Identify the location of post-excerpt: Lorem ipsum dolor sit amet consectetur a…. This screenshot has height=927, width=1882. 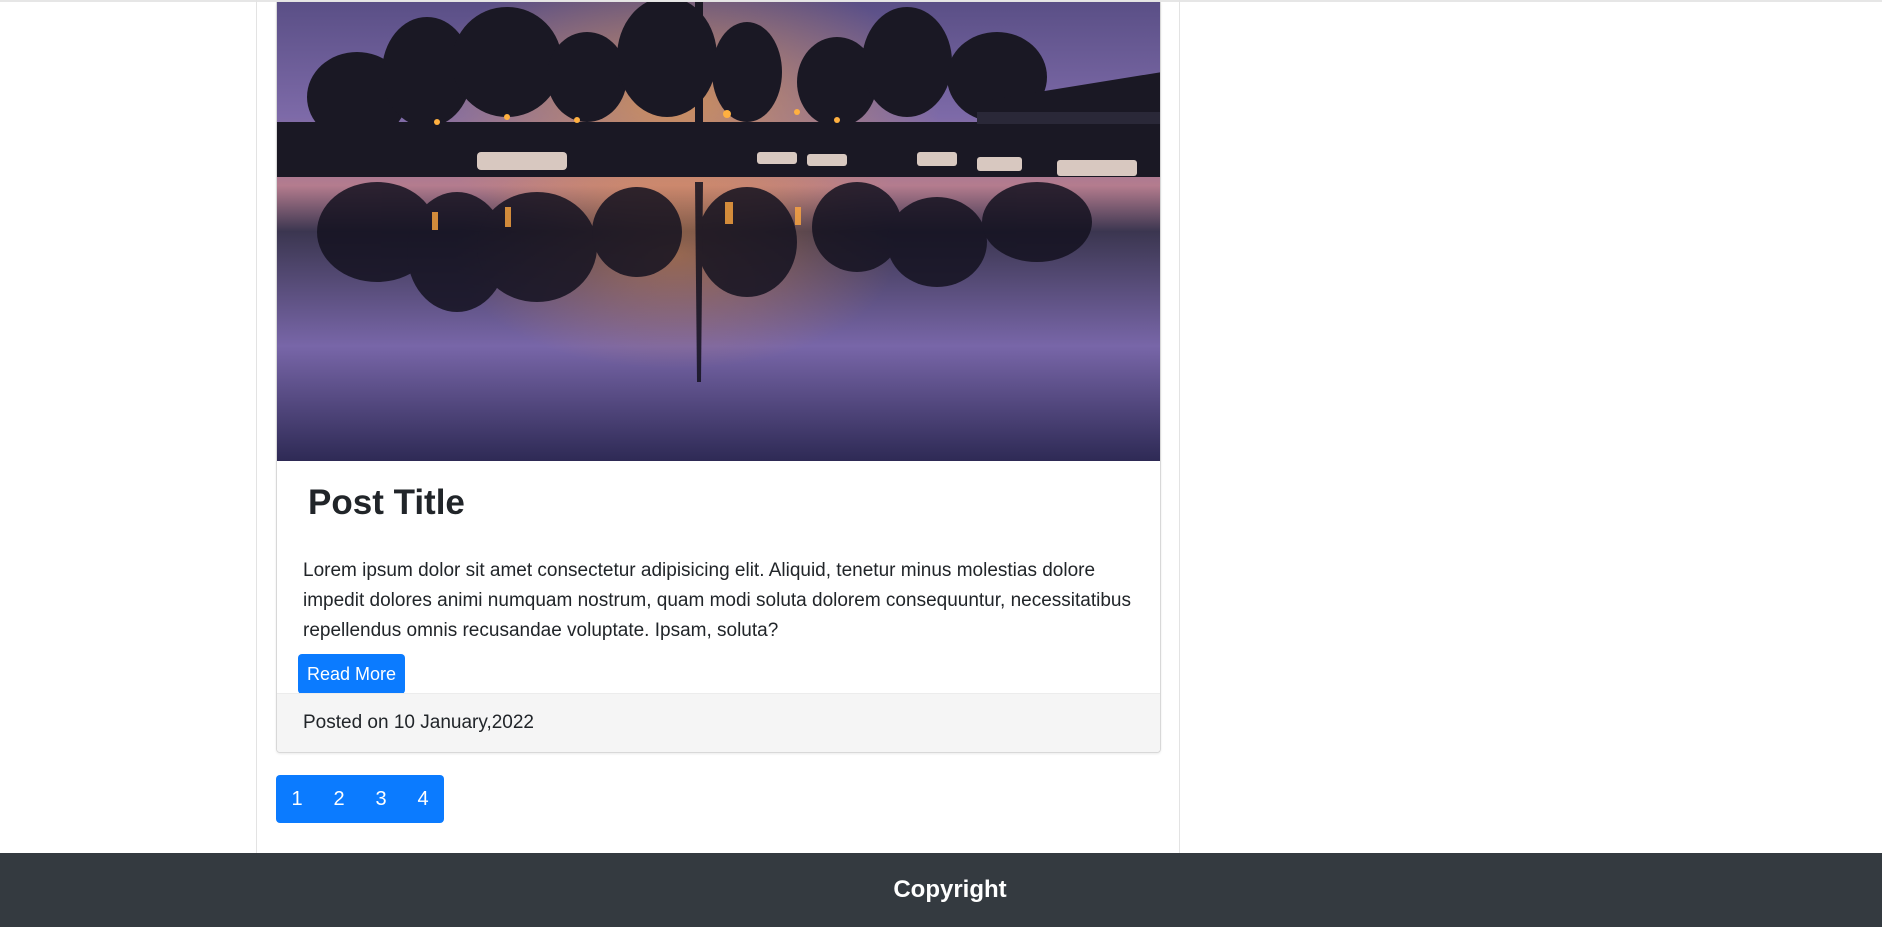
(717, 600).